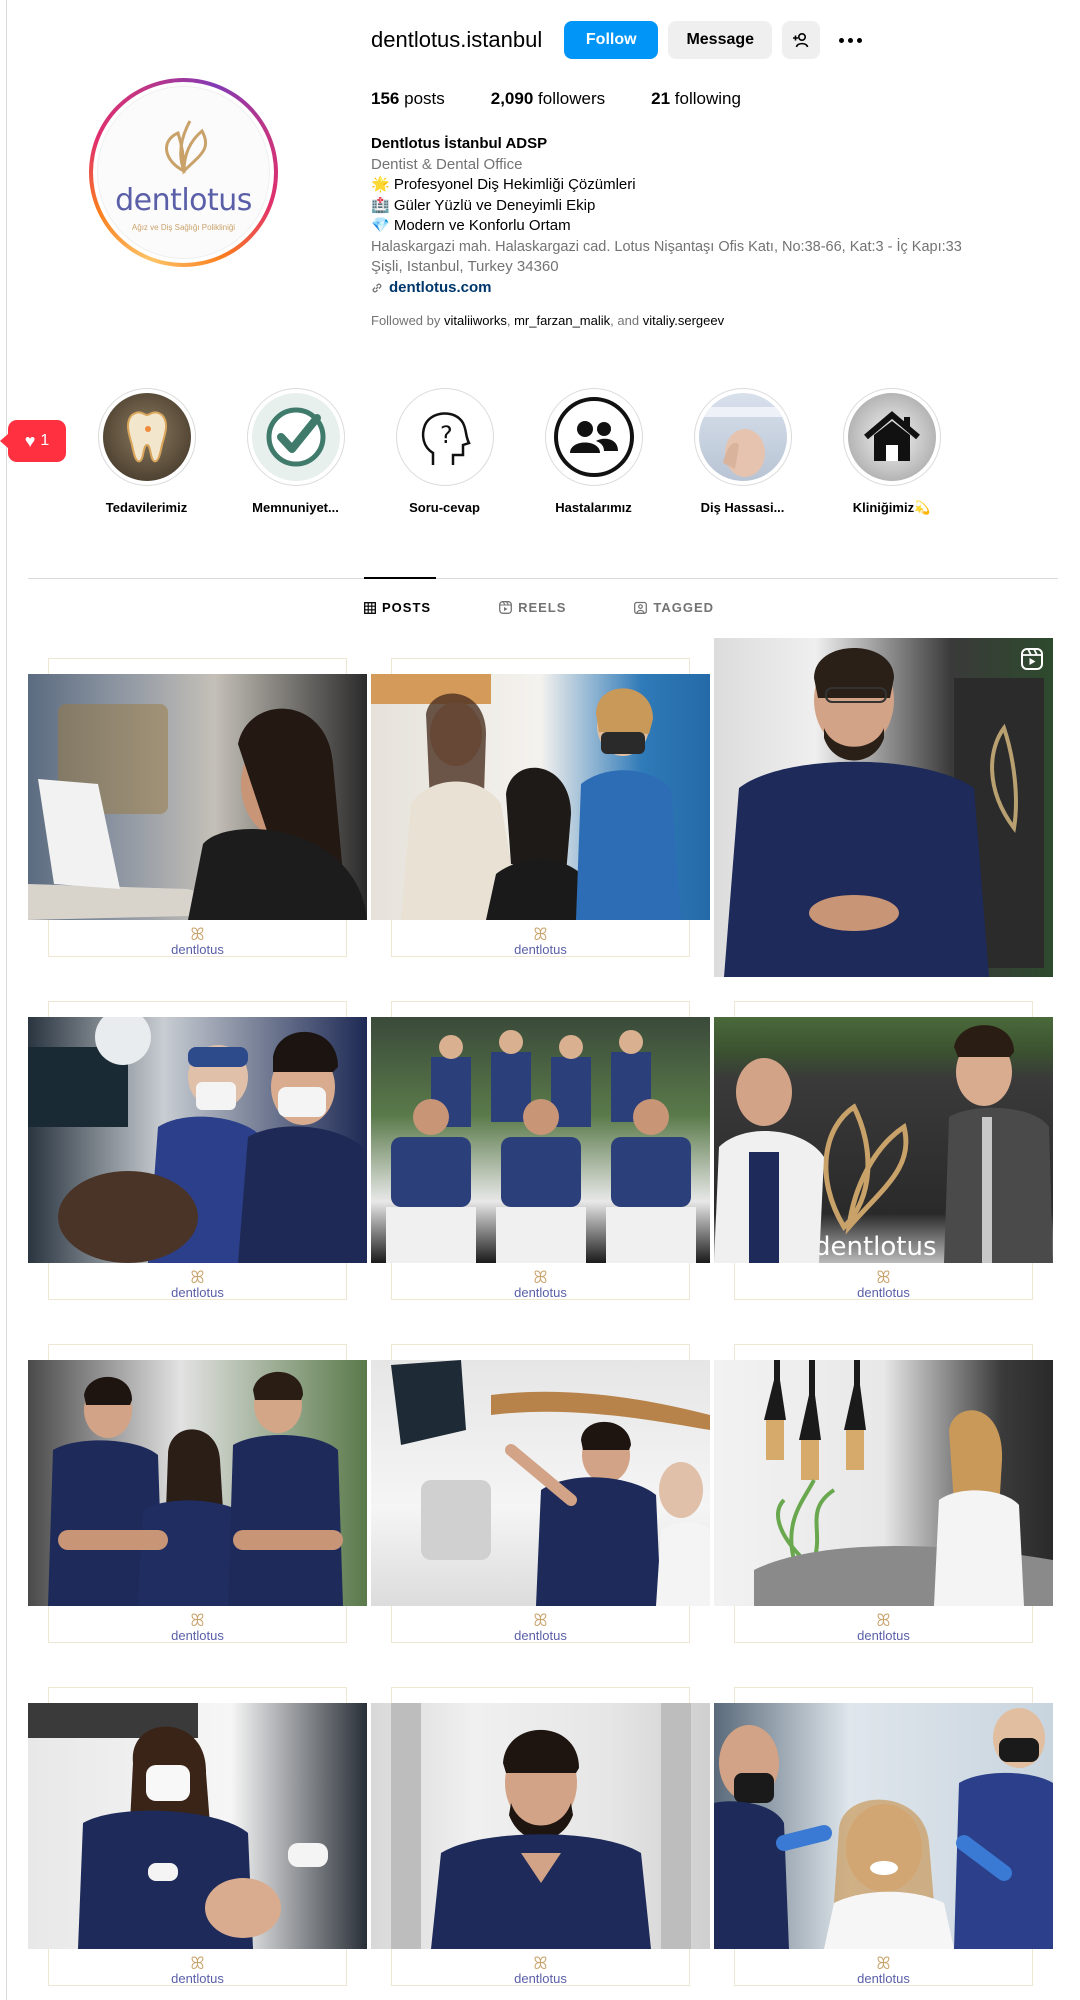 This screenshot has height=2000, width=1080. Describe the element at coordinates (370, 607) in the screenshot. I see `grid-icon` at that location.